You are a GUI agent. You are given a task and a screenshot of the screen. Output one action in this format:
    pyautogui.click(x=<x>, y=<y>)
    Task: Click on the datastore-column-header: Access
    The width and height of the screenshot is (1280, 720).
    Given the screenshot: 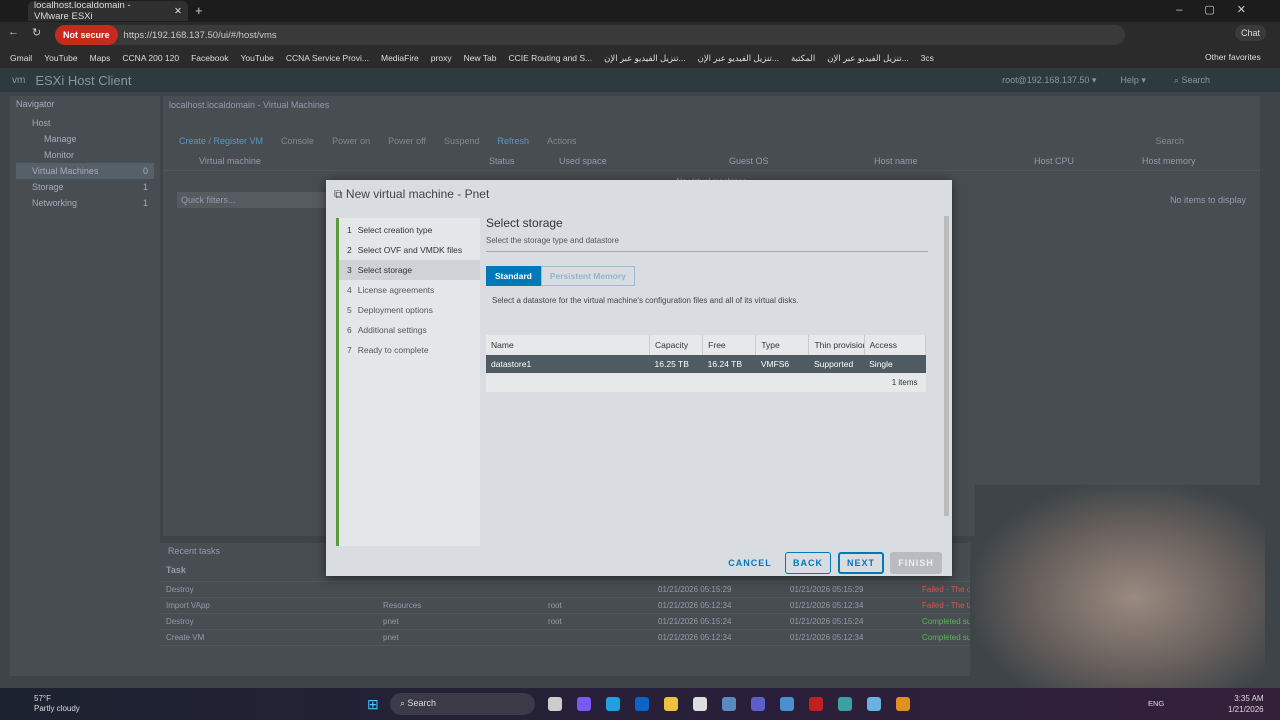 What is the action you would take?
    pyautogui.click(x=895, y=345)
    